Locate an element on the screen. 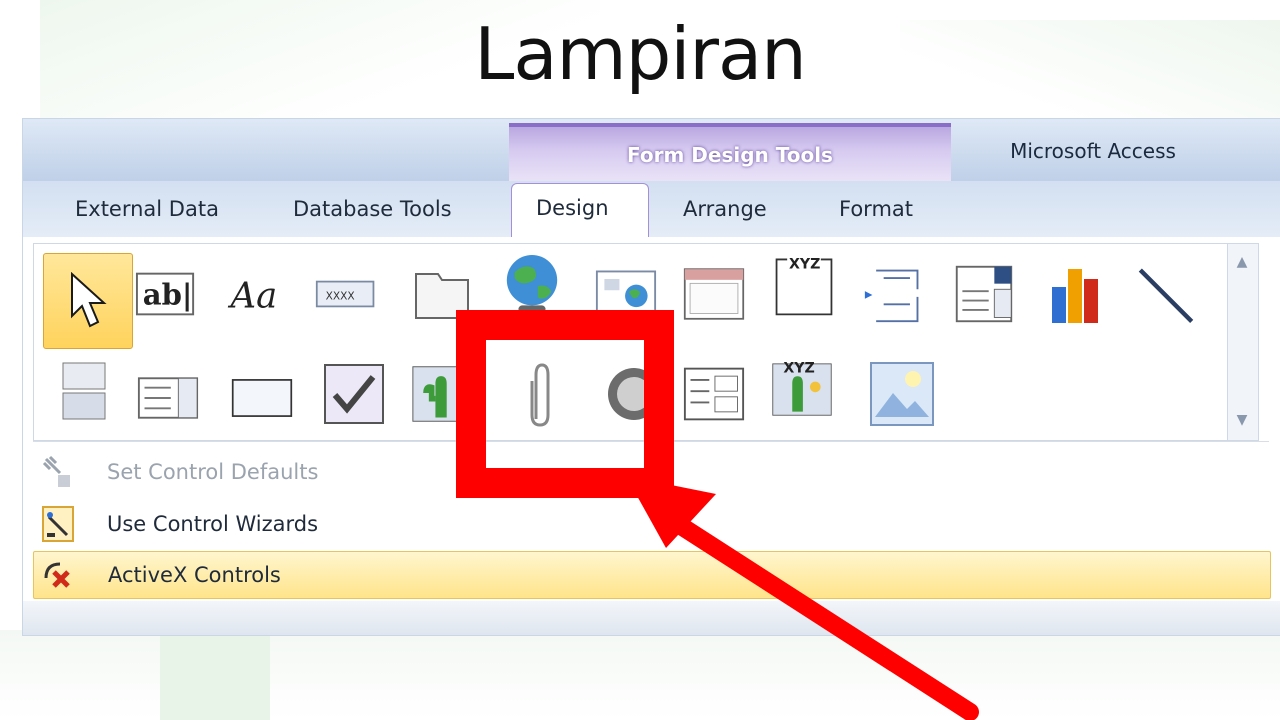 This screenshot has width=1280, height=720. unbound-object-frame-icon is located at coordinates (442, 394).